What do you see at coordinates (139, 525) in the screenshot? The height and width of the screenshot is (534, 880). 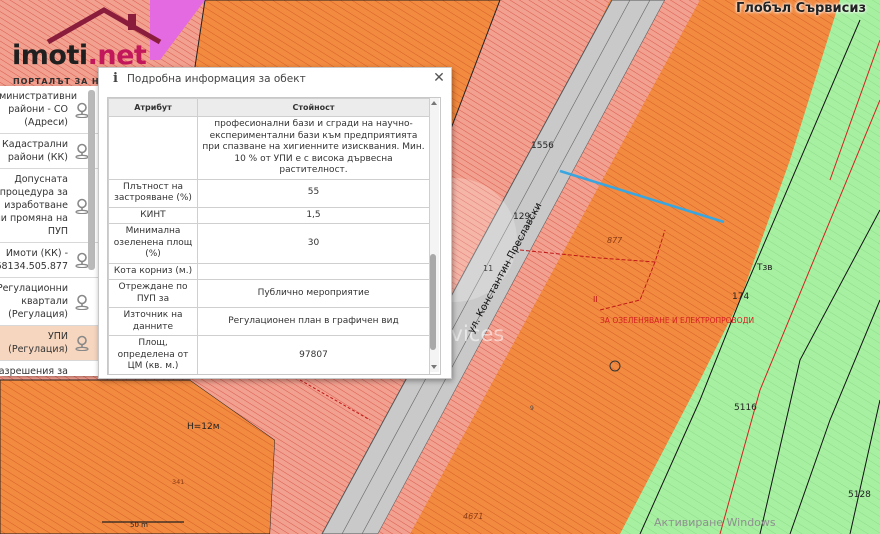 I see `scale-label: 50 m` at bounding box center [139, 525].